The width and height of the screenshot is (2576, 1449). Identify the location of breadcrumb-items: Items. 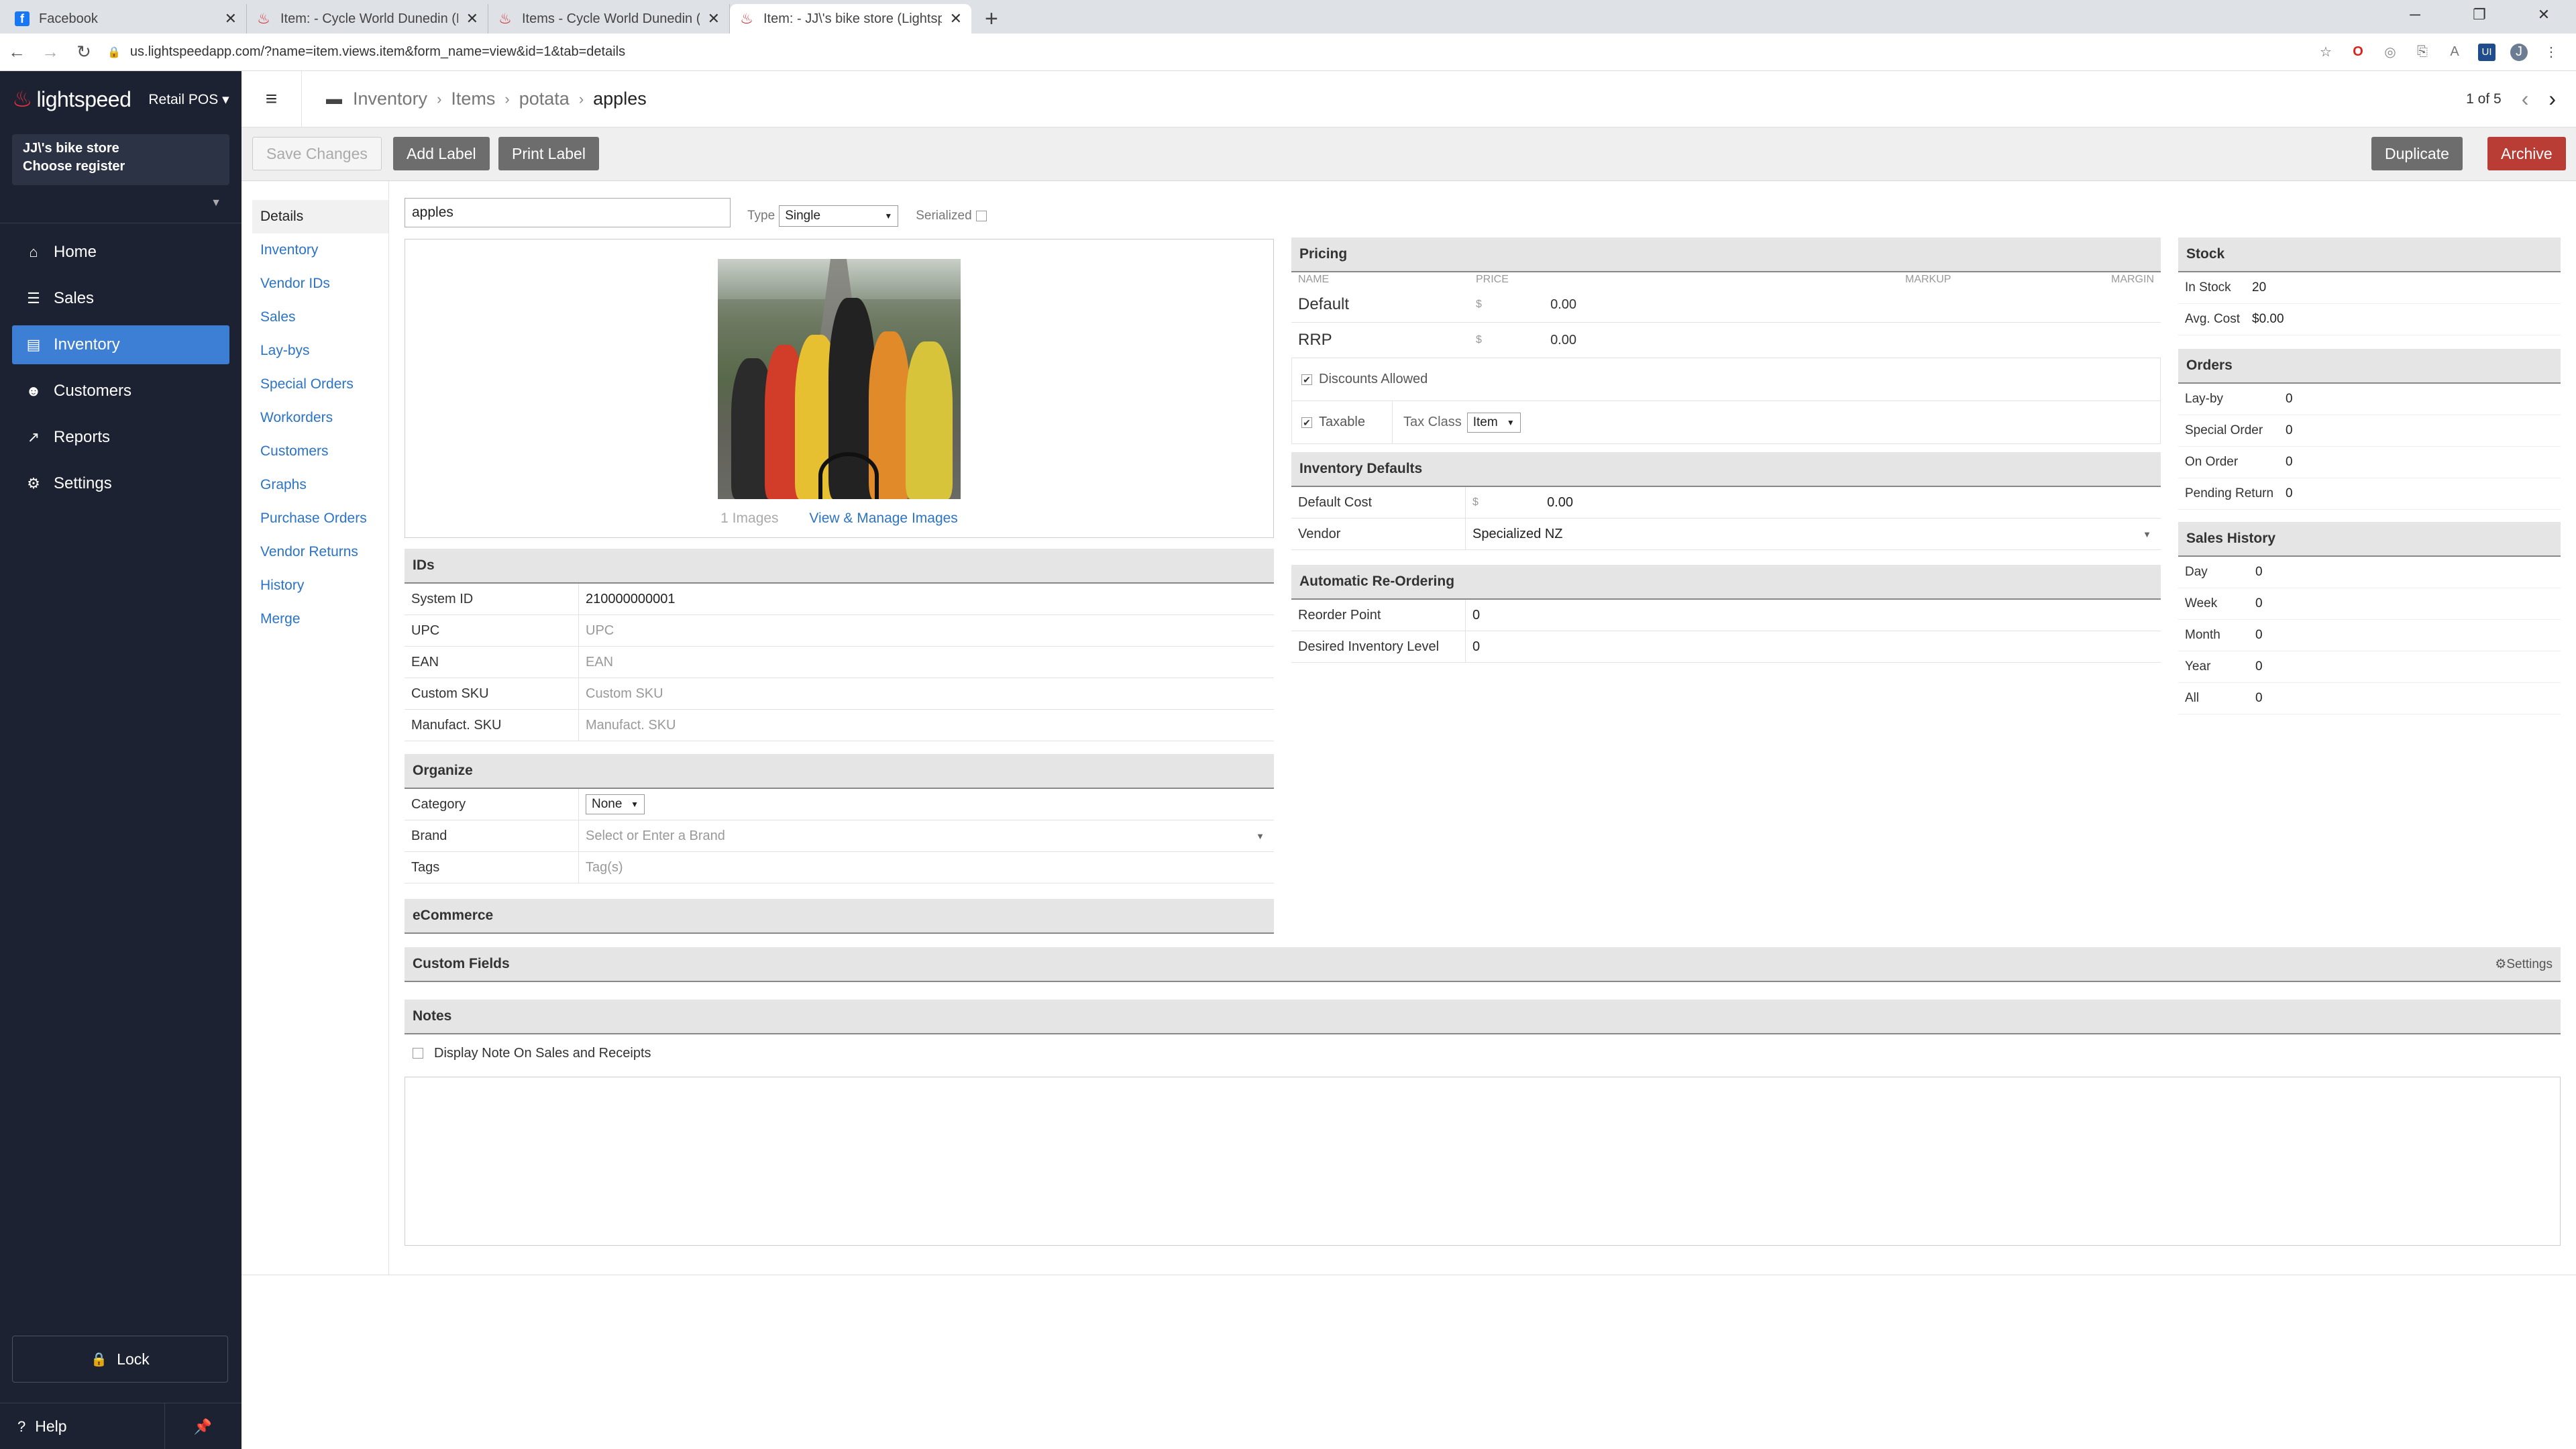
(473, 99).